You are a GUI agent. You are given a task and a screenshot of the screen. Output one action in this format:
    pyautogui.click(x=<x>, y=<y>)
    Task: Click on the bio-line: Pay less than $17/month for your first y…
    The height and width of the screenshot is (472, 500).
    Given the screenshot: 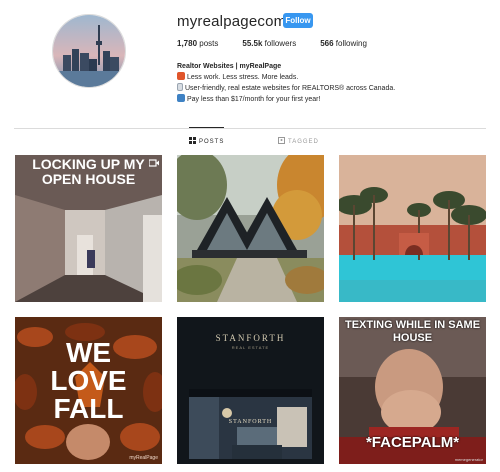 What is the action you would take?
    pyautogui.click(x=286, y=99)
    